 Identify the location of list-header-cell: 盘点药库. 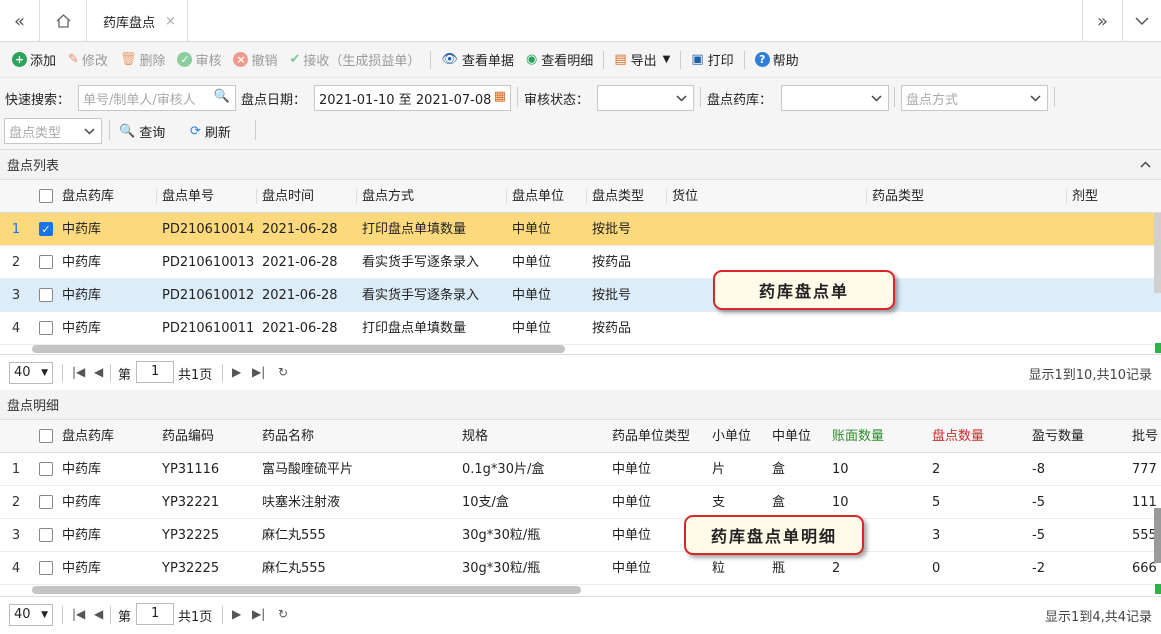
(88, 196).